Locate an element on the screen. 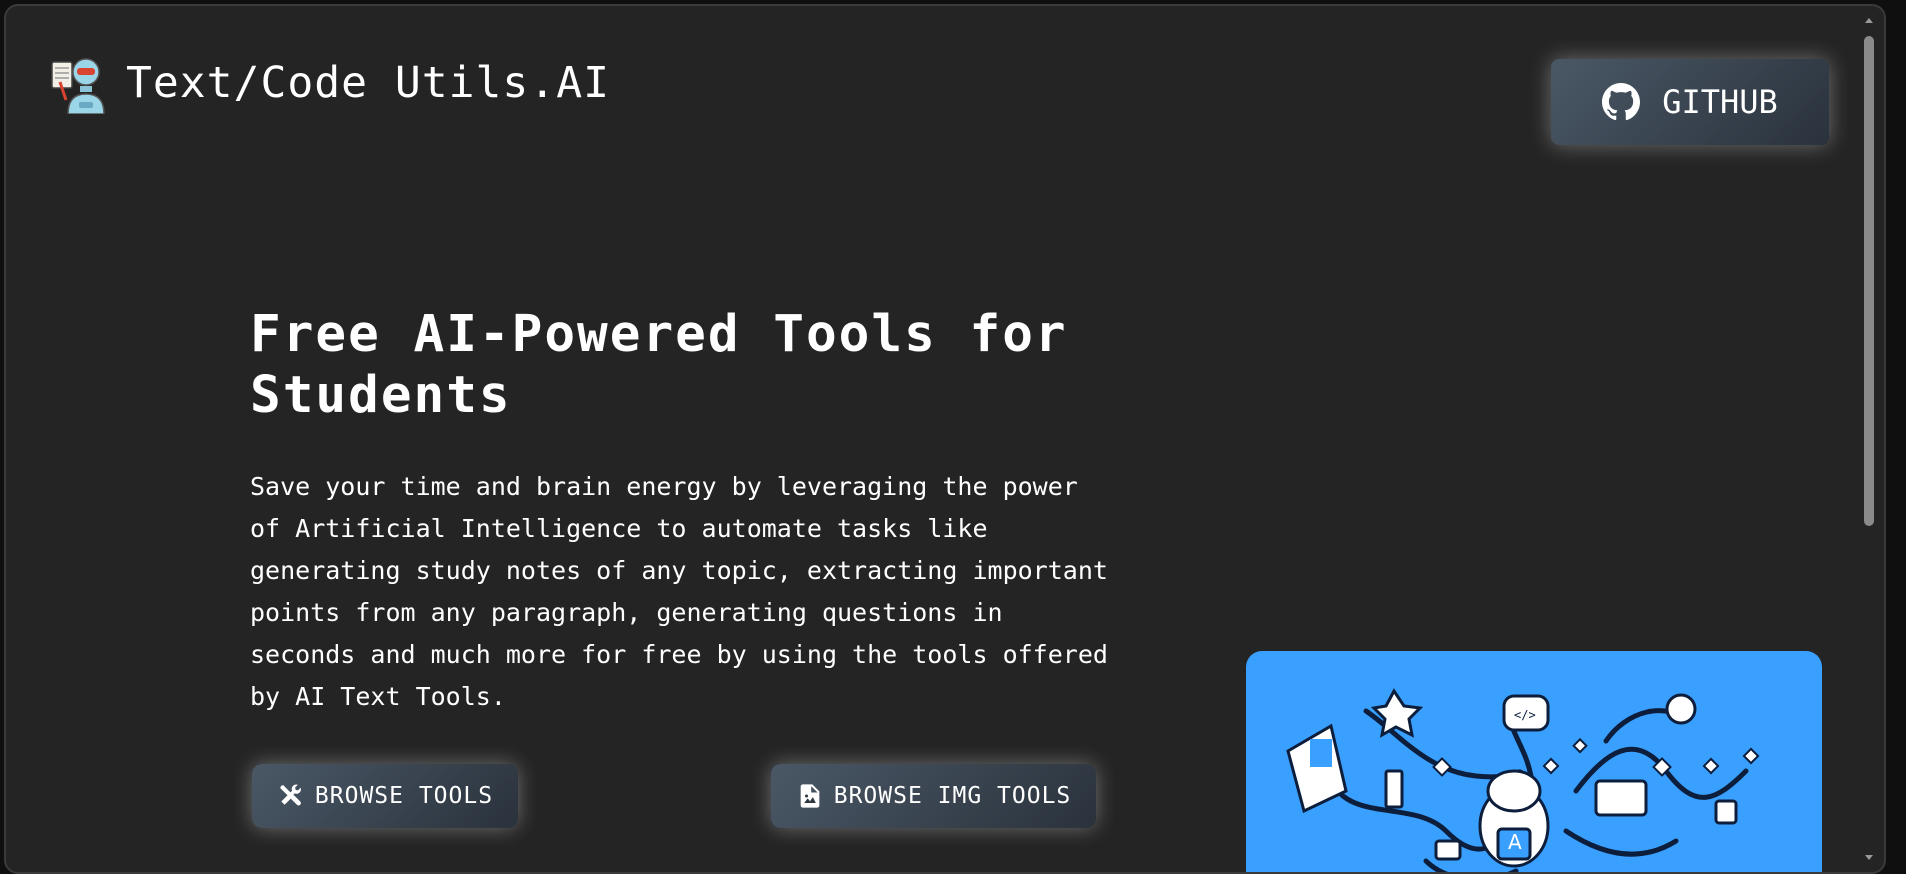 Image resolution: width=1906 pixels, height=874 pixels. github-button: GITHUB is located at coordinates (1690, 102).